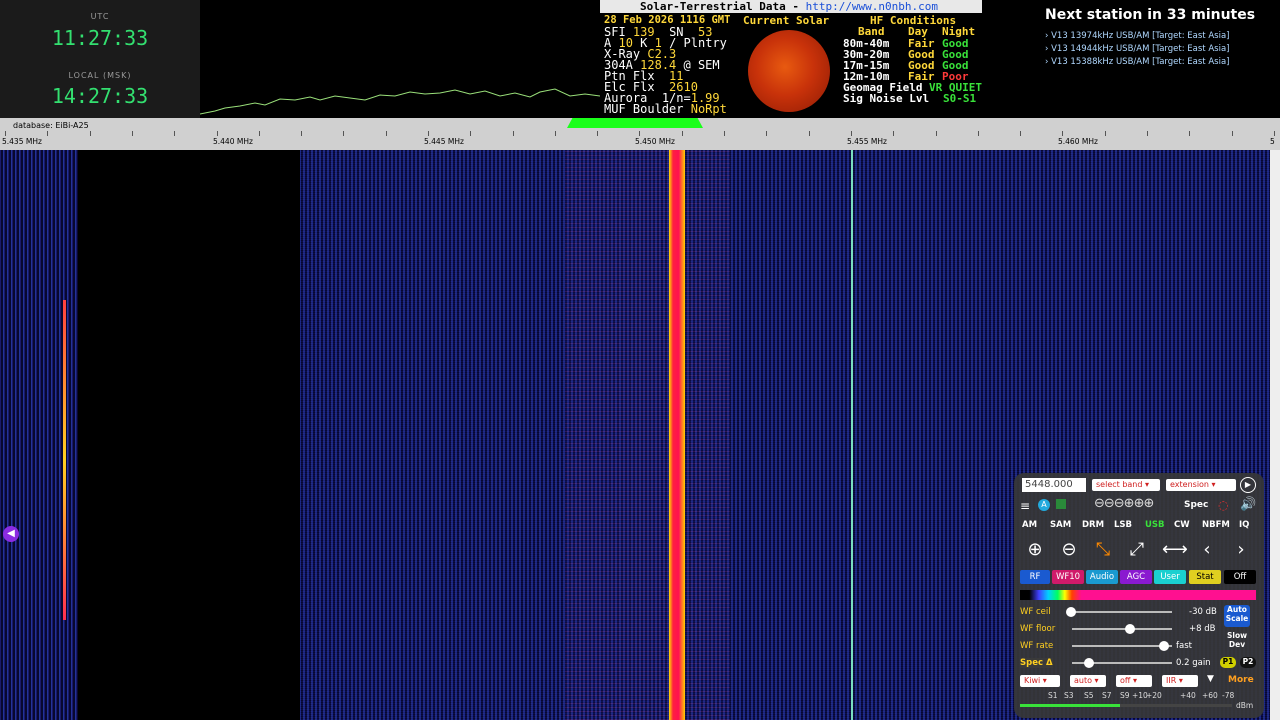 This screenshot has height=720, width=1280. What do you see at coordinates (1036, 663) in the screenshot?
I see `spec-delta-label: Spec Δ` at bounding box center [1036, 663].